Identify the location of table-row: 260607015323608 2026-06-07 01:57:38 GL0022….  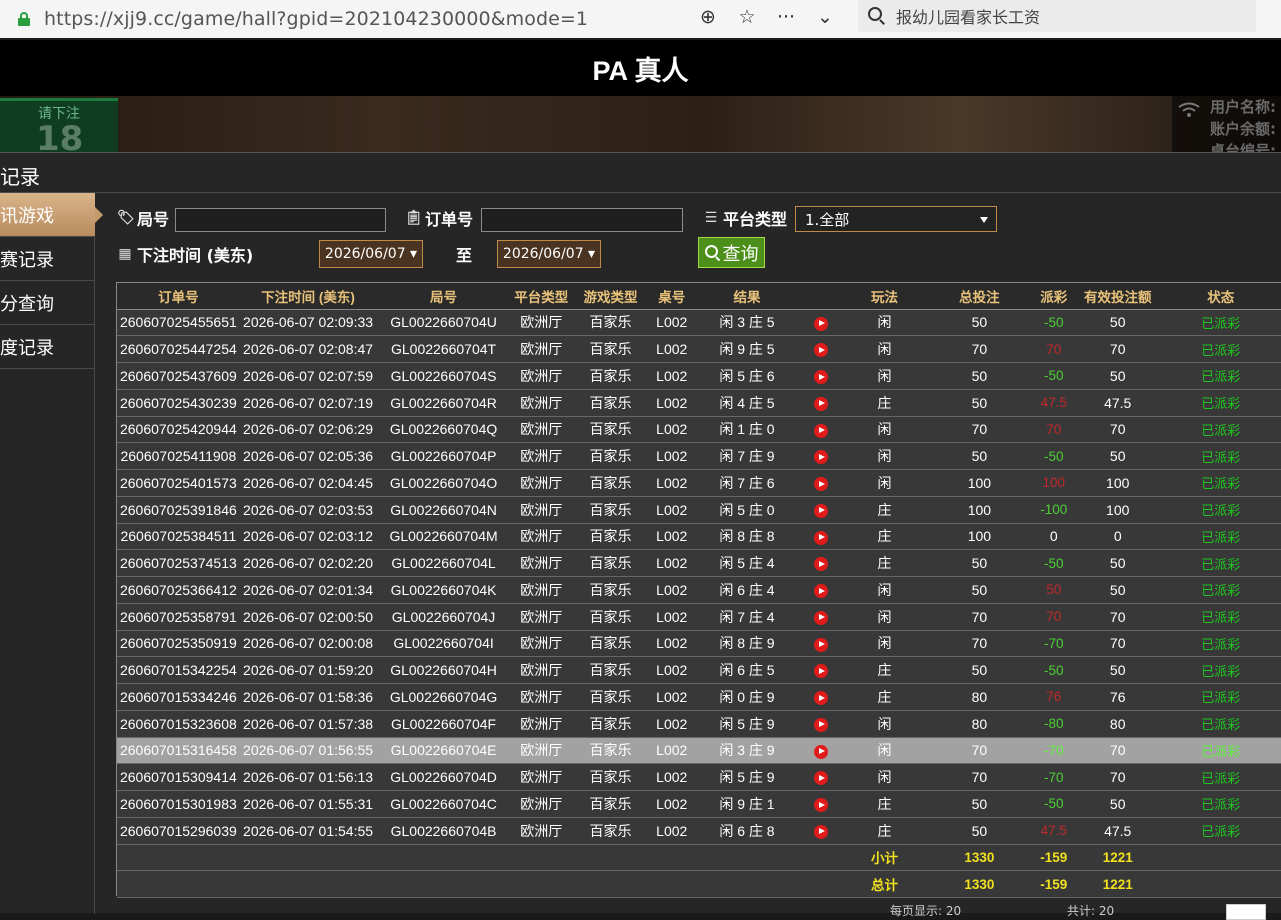
(699, 724).